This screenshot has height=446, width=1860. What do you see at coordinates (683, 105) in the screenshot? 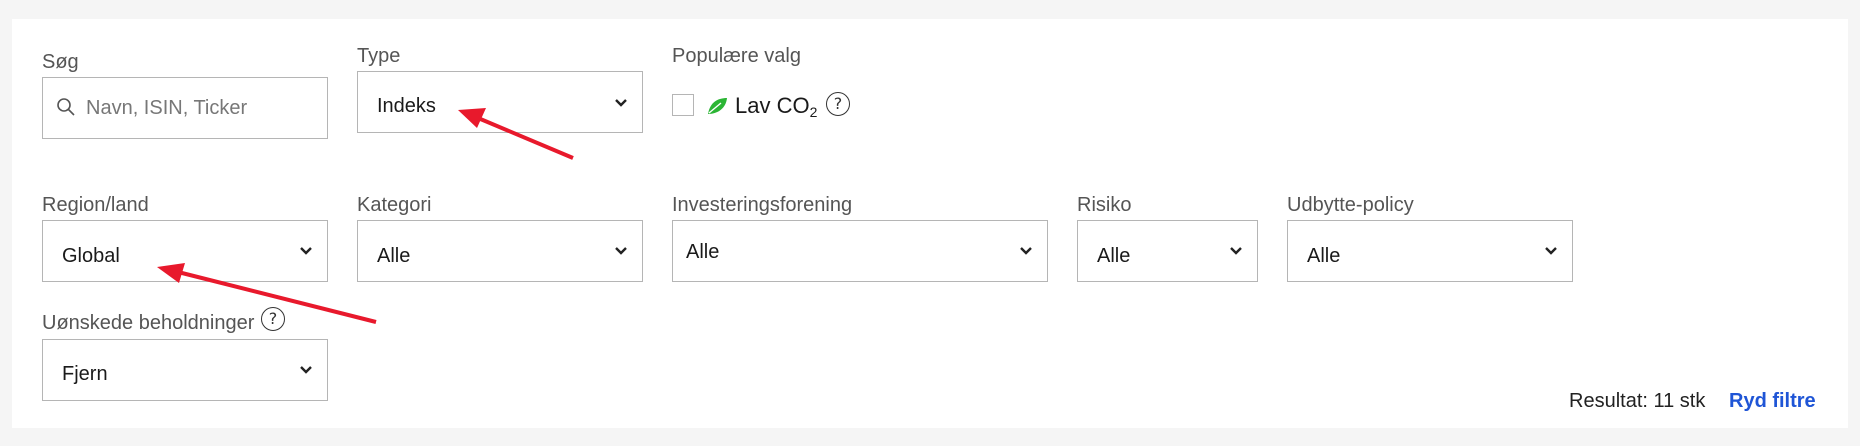
I see `low-co2-checkbox` at bounding box center [683, 105].